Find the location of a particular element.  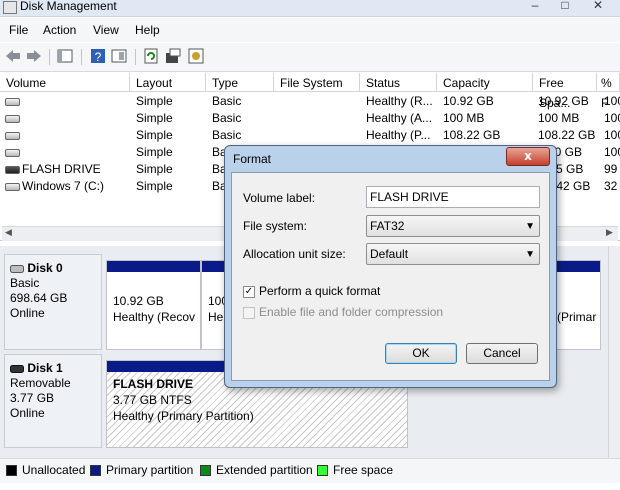

allocation-unit-value: Default is located at coordinates (389, 254).